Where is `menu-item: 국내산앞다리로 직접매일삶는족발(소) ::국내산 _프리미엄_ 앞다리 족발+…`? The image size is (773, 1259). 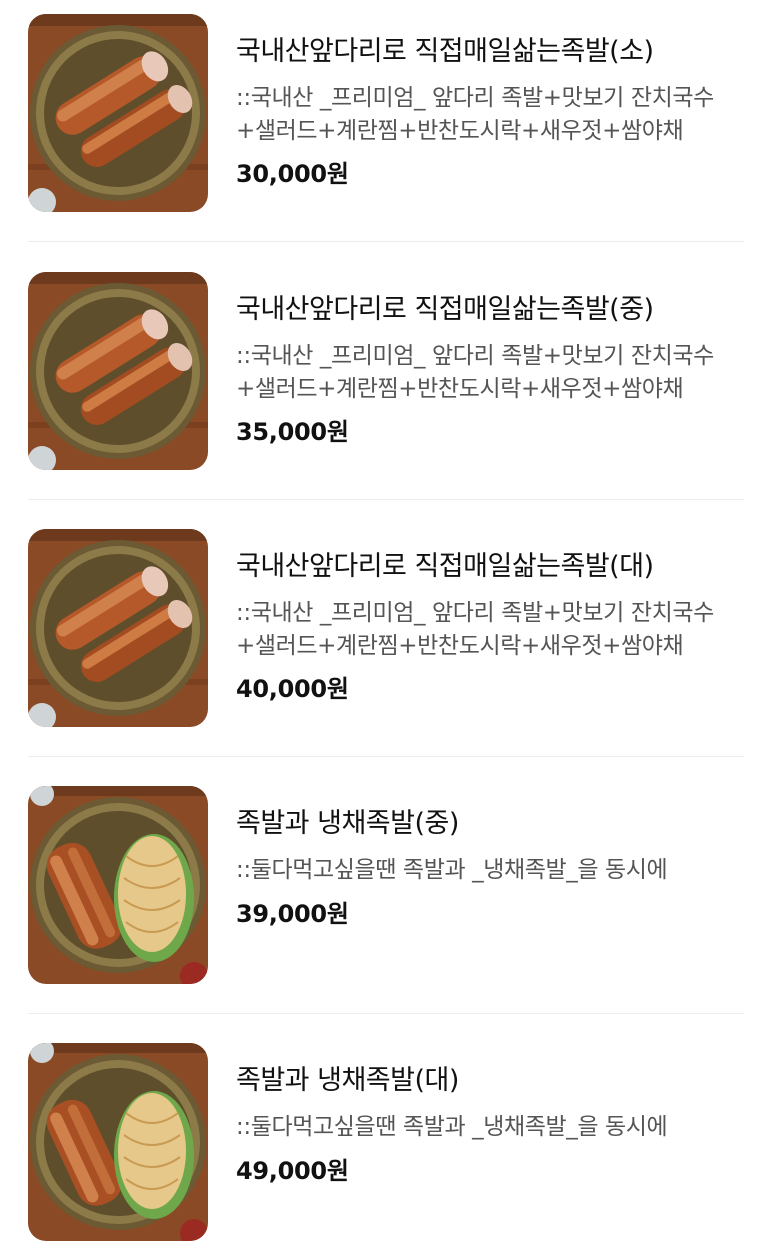 menu-item: 국내산앞다리로 직접매일삶는족발(소) ::국내산 _프리미엄_ 앞다리 족발+… is located at coordinates (386, 114).